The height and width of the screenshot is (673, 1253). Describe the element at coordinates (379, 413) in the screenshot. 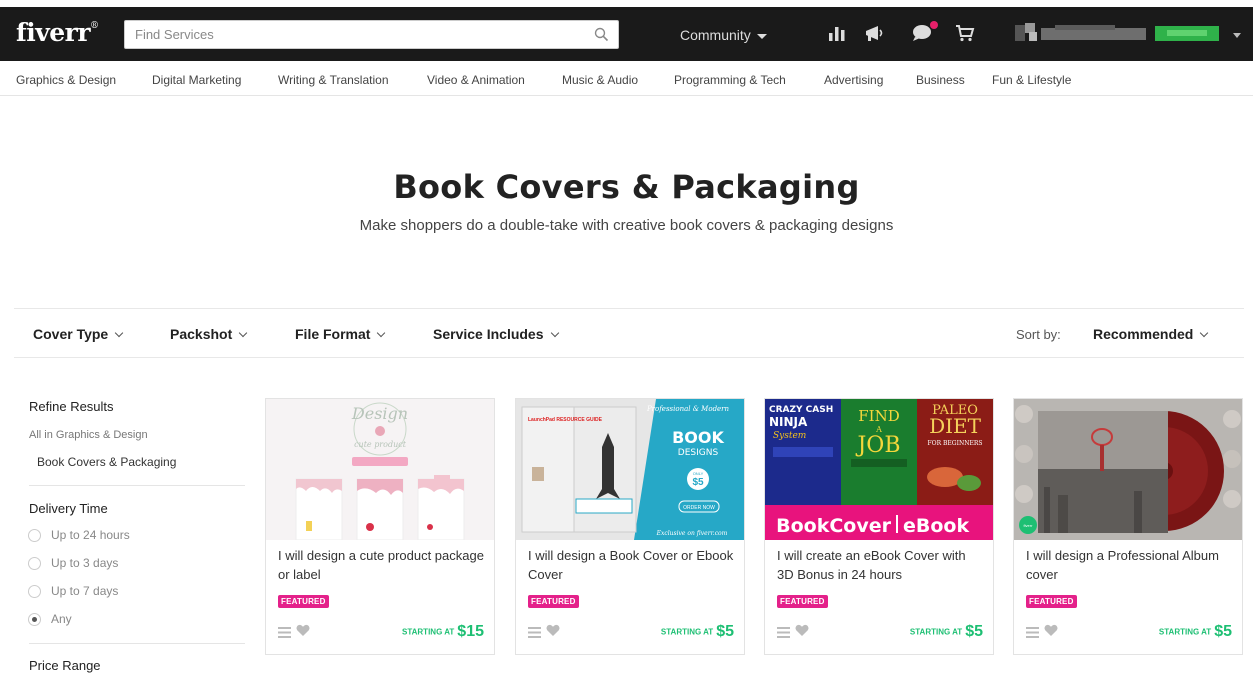

I see `thumb-design-text: Design` at that location.